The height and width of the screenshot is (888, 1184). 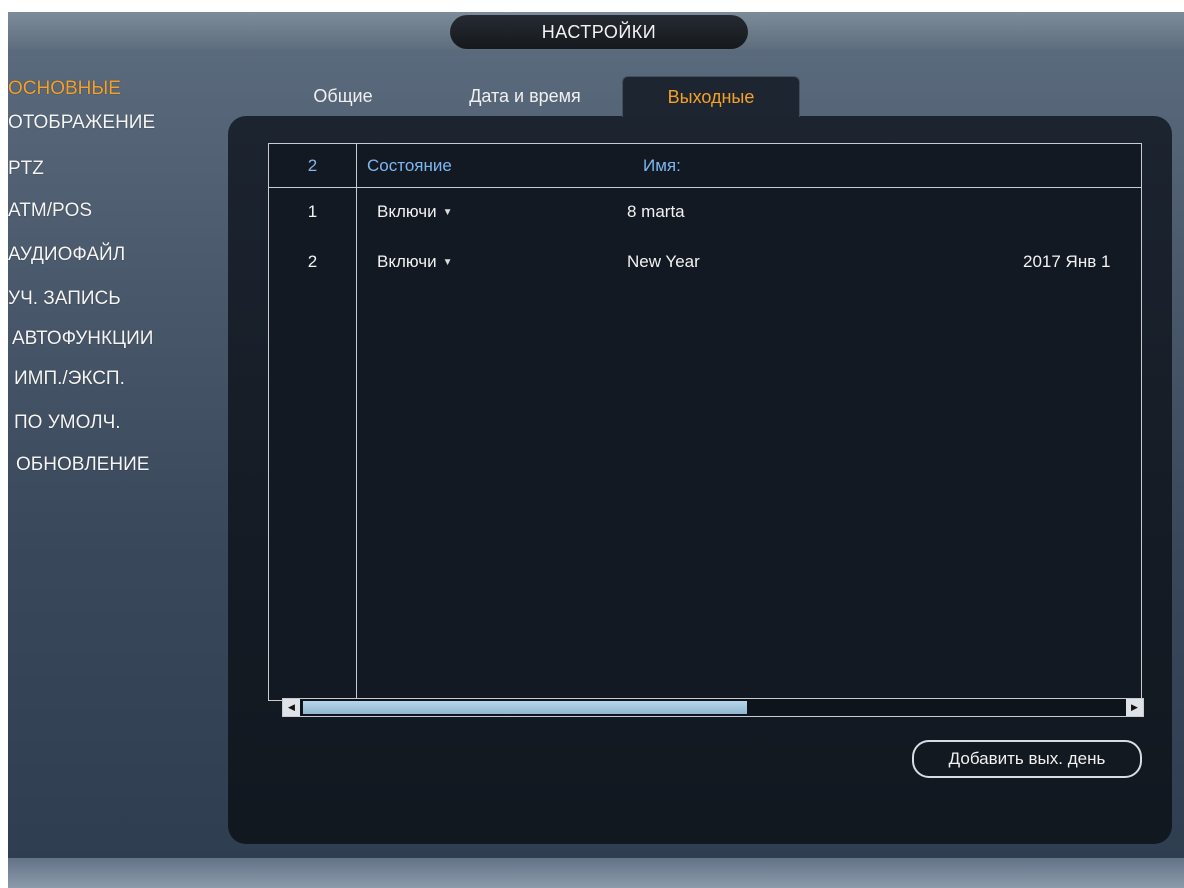 I want to click on horizontal-scrollbar: ◀ ▶, so click(x=713, y=707).